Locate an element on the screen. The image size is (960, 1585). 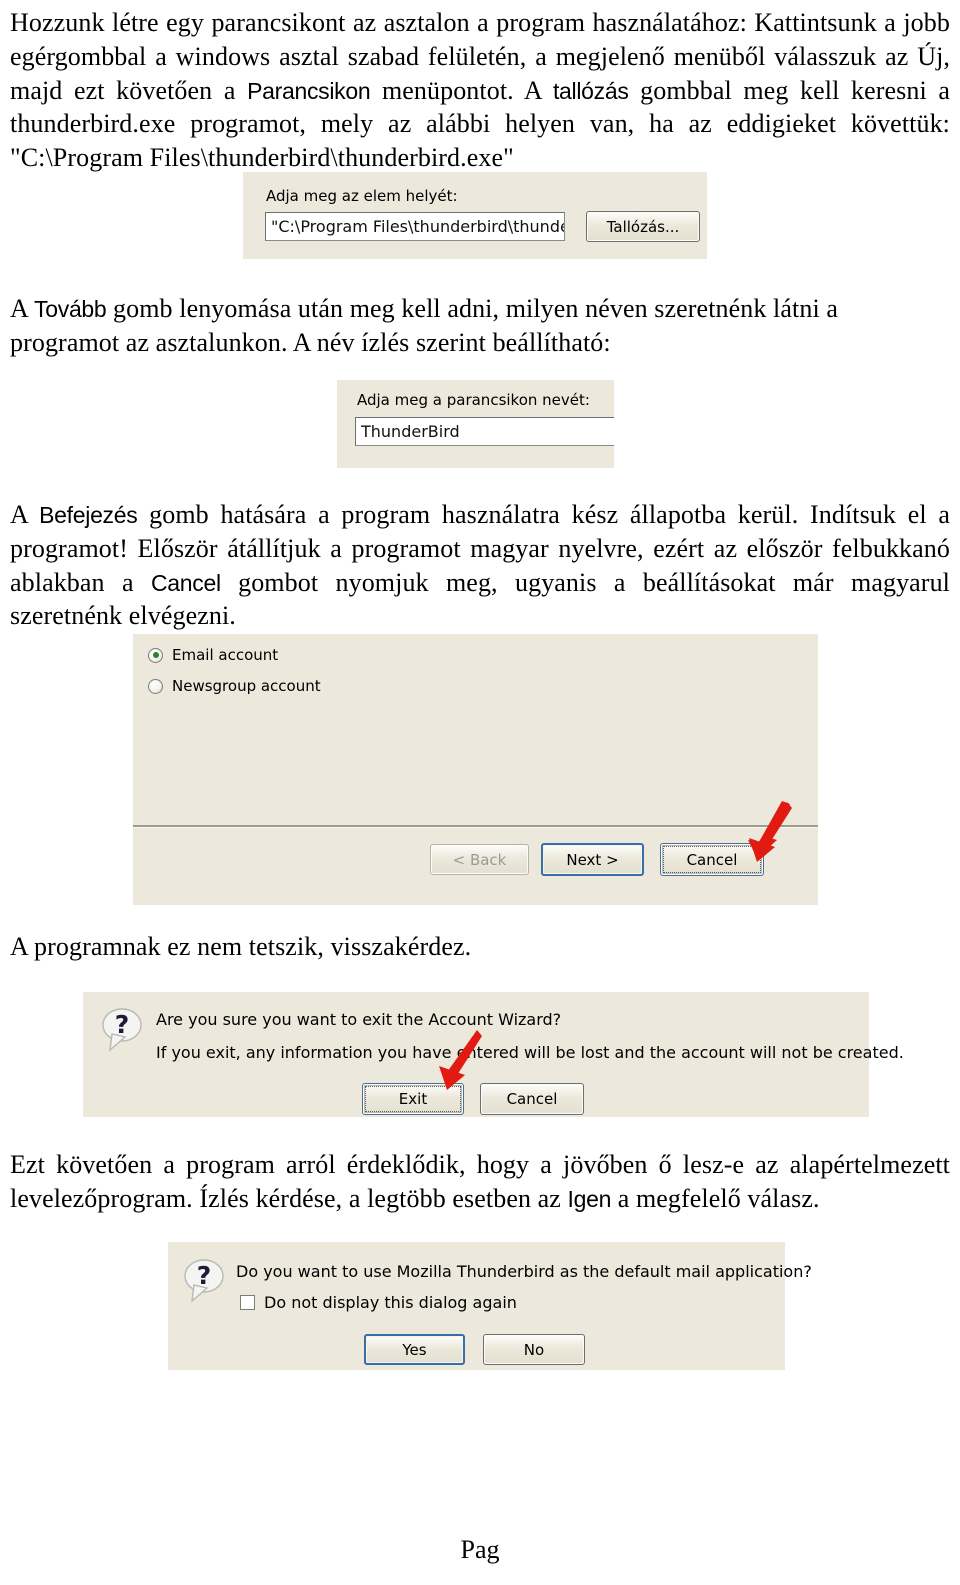
shortcut-name-label: Adja meg a parancsikon nevét: is located at coordinates (473, 400).